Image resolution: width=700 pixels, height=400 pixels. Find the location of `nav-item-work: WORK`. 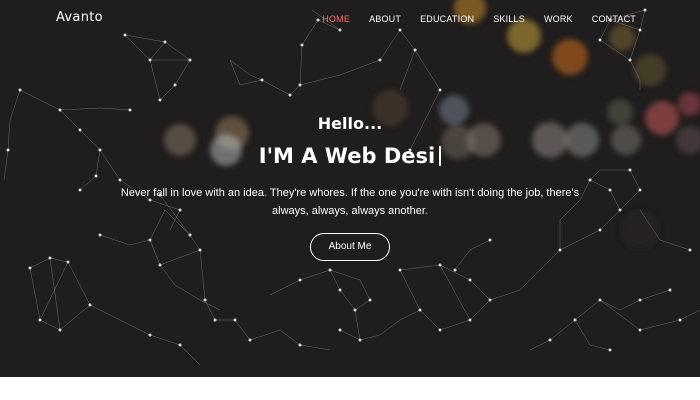

nav-item-work: WORK is located at coordinates (558, 19).